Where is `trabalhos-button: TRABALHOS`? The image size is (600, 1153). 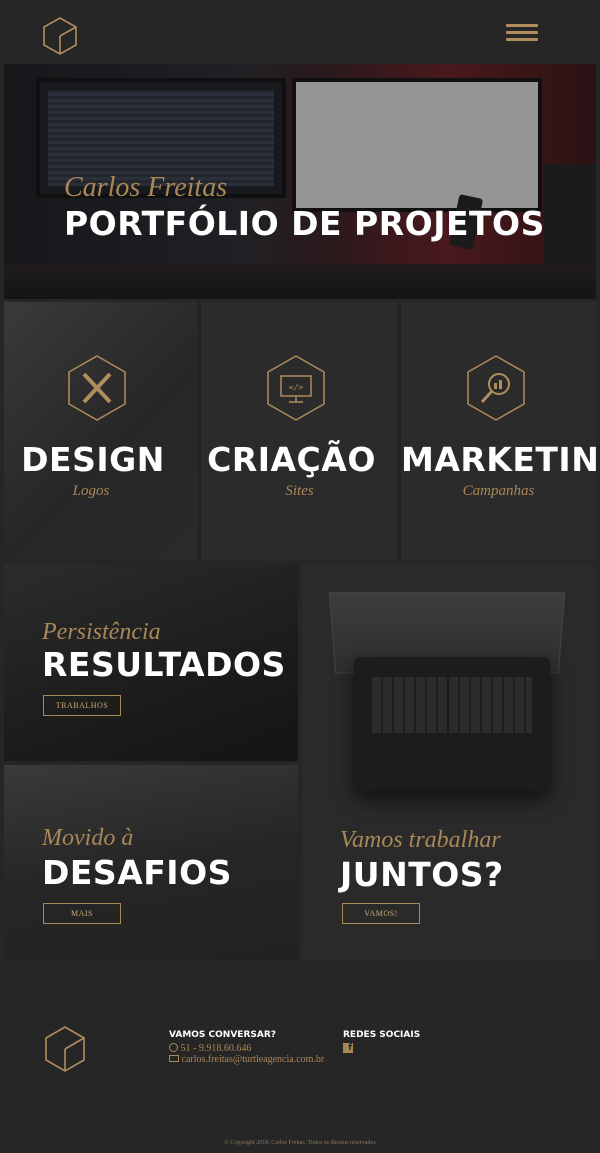 trabalhos-button: TRABALHOS is located at coordinates (82, 705).